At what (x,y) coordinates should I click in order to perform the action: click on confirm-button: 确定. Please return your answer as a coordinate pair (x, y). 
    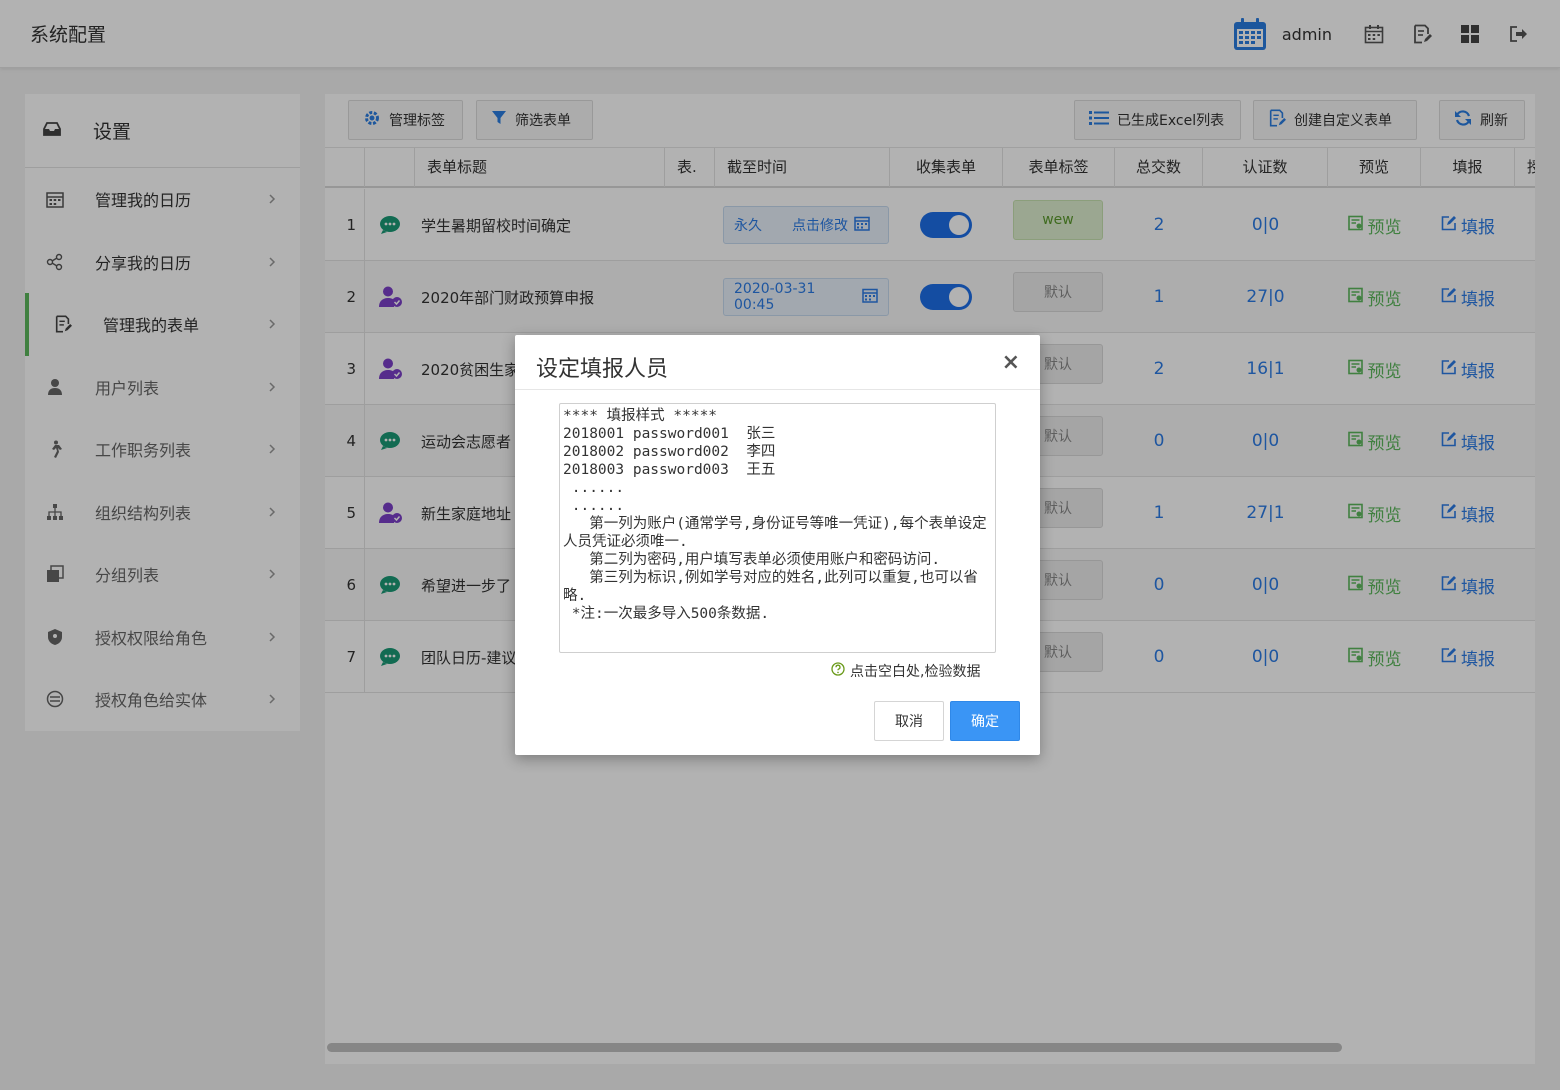
    Looking at the image, I should click on (985, 721).